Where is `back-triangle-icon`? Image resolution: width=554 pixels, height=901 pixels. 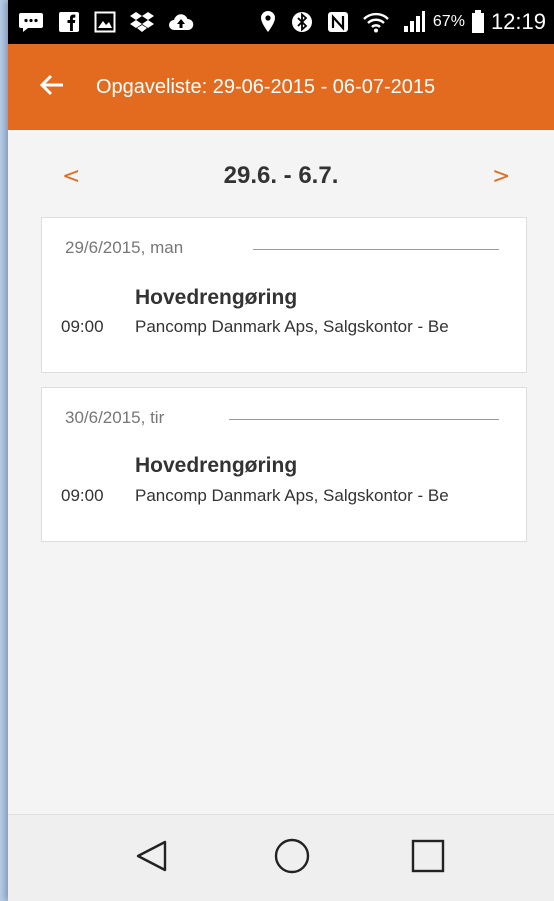
back-triangle-icon is located at coordinates (152, 858).